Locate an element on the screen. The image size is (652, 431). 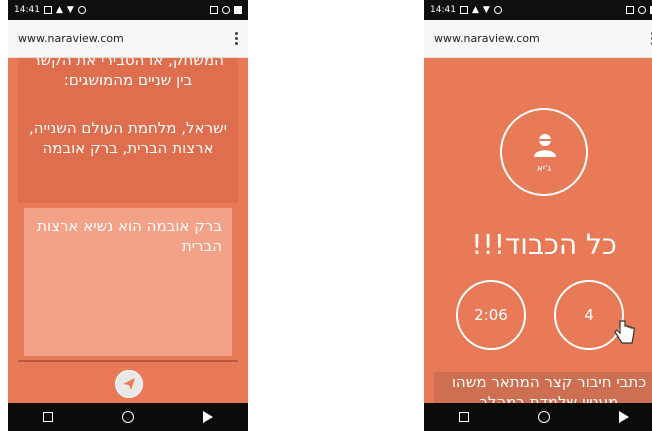
send-icon is located at coordinates (129, 384).